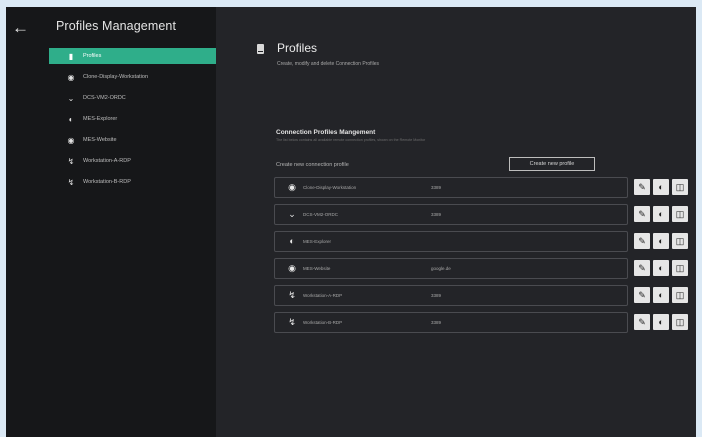  Describe the element at coordinates (107, 161) in the screenshot. I see `sidebar-item-label: Workstation-A-RDP` at that location.